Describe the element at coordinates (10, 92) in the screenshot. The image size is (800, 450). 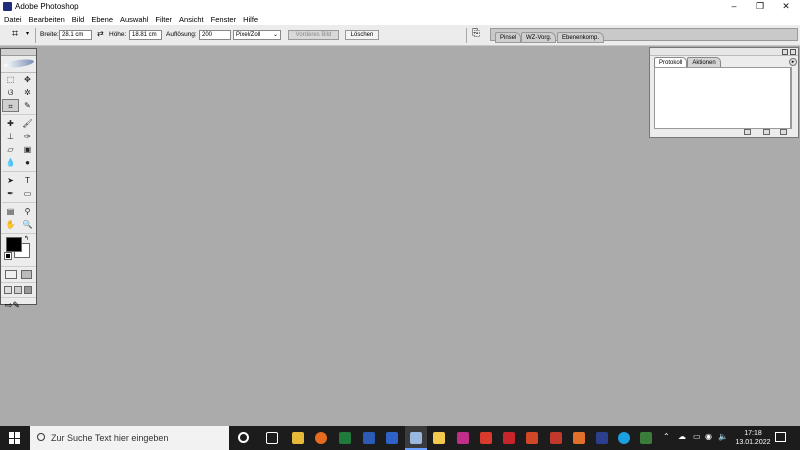
I see `lasso-tool-icon: ଓ` at that location.